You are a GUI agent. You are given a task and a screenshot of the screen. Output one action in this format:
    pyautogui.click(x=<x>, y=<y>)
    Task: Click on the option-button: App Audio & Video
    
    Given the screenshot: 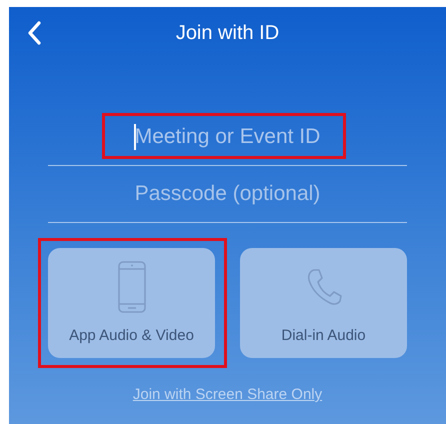 What is the action you would take?
    pyautogui.click(x=131, y=303)
    